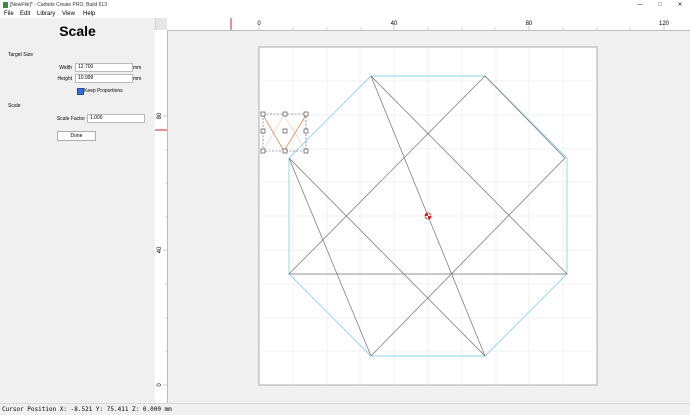 Image resolution: width=690 pixels, height=415 pixels. What do you see at coordinates (680, 5) in the screenshot?
I see `close-button: ✕` at bounding box center [680, 5].